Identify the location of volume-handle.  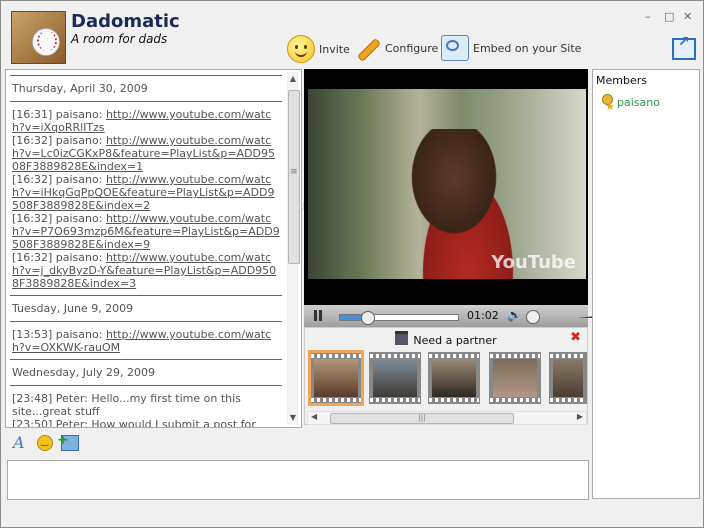
(533, 317).